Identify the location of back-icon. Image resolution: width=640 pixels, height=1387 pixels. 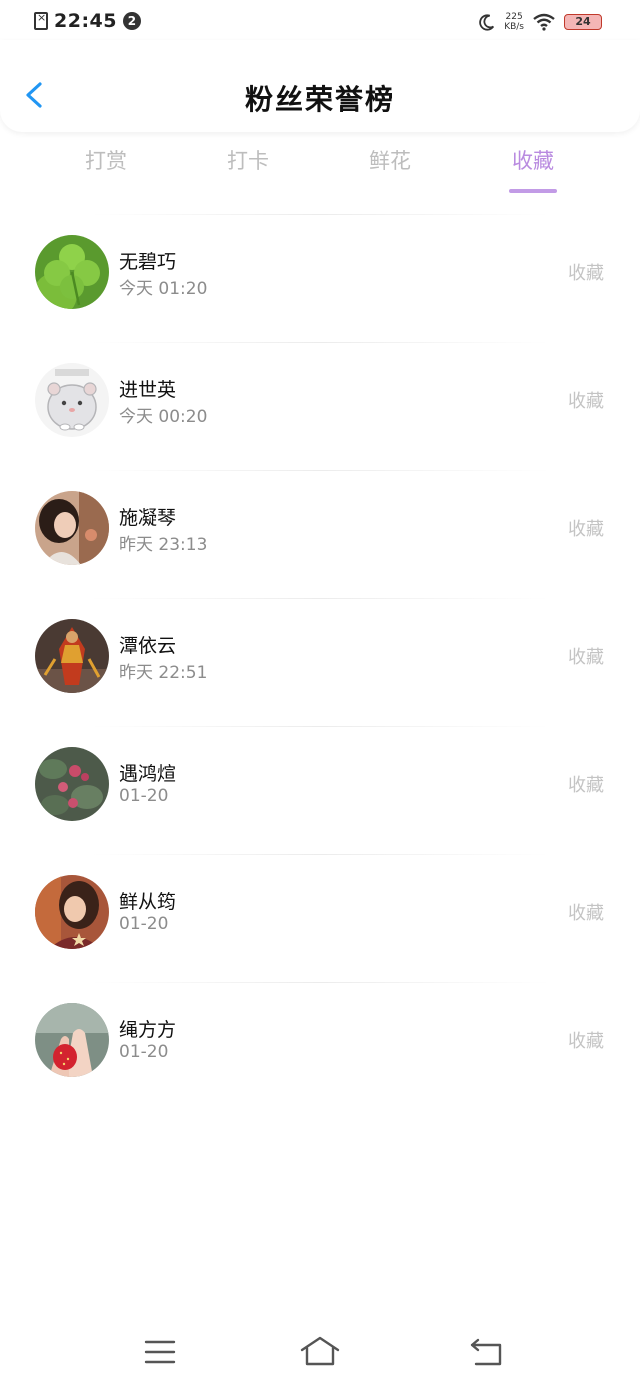
(486, 1352).